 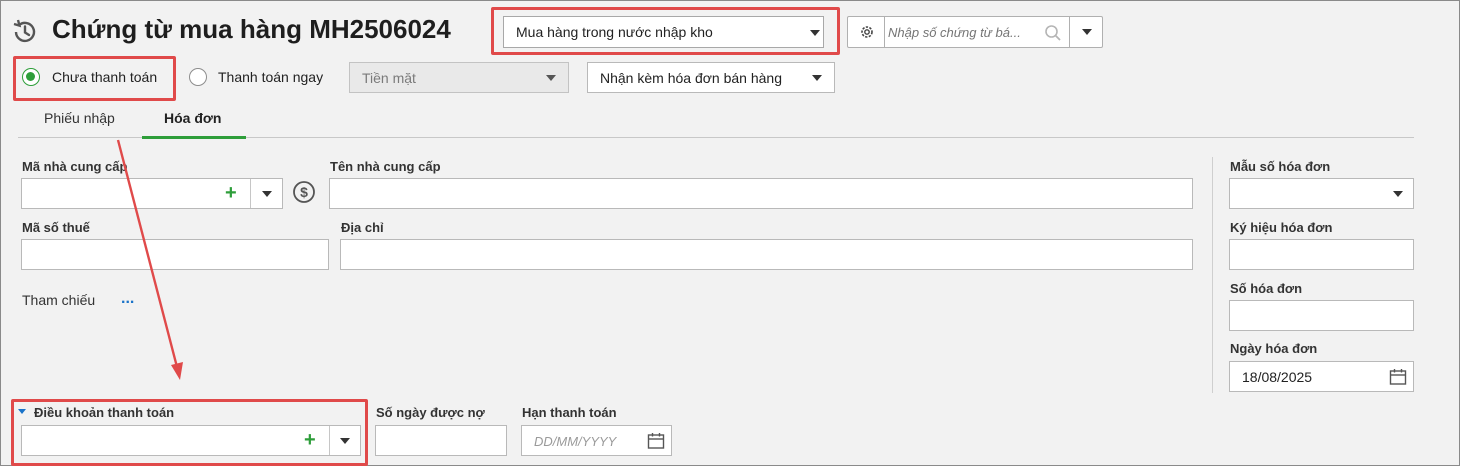 What do you see at coordinates (569, 412) in the screenshot?
I see `due-date-label: Hạn thanh toán` at bounding box center [569, 412].